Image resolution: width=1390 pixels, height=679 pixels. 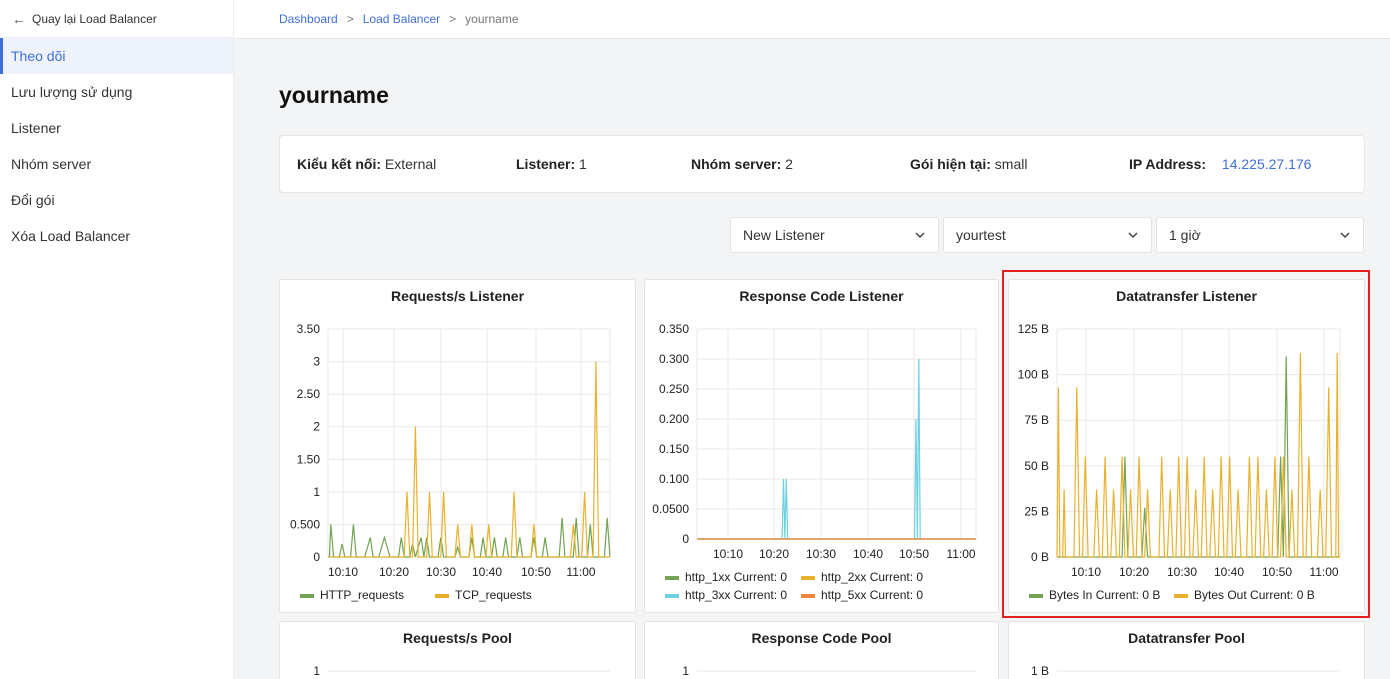 I want to click on breadcrumb-current: yourname, so click(x=492, y=19).